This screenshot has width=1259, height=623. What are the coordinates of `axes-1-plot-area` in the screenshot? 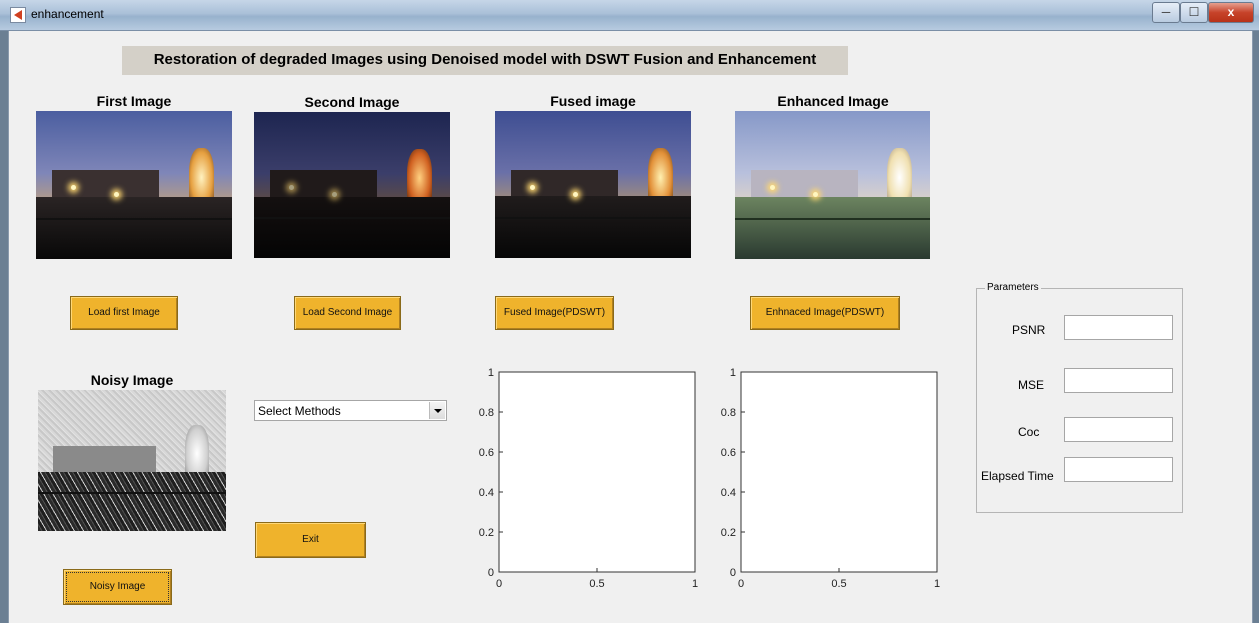 It's located at (597, 472).